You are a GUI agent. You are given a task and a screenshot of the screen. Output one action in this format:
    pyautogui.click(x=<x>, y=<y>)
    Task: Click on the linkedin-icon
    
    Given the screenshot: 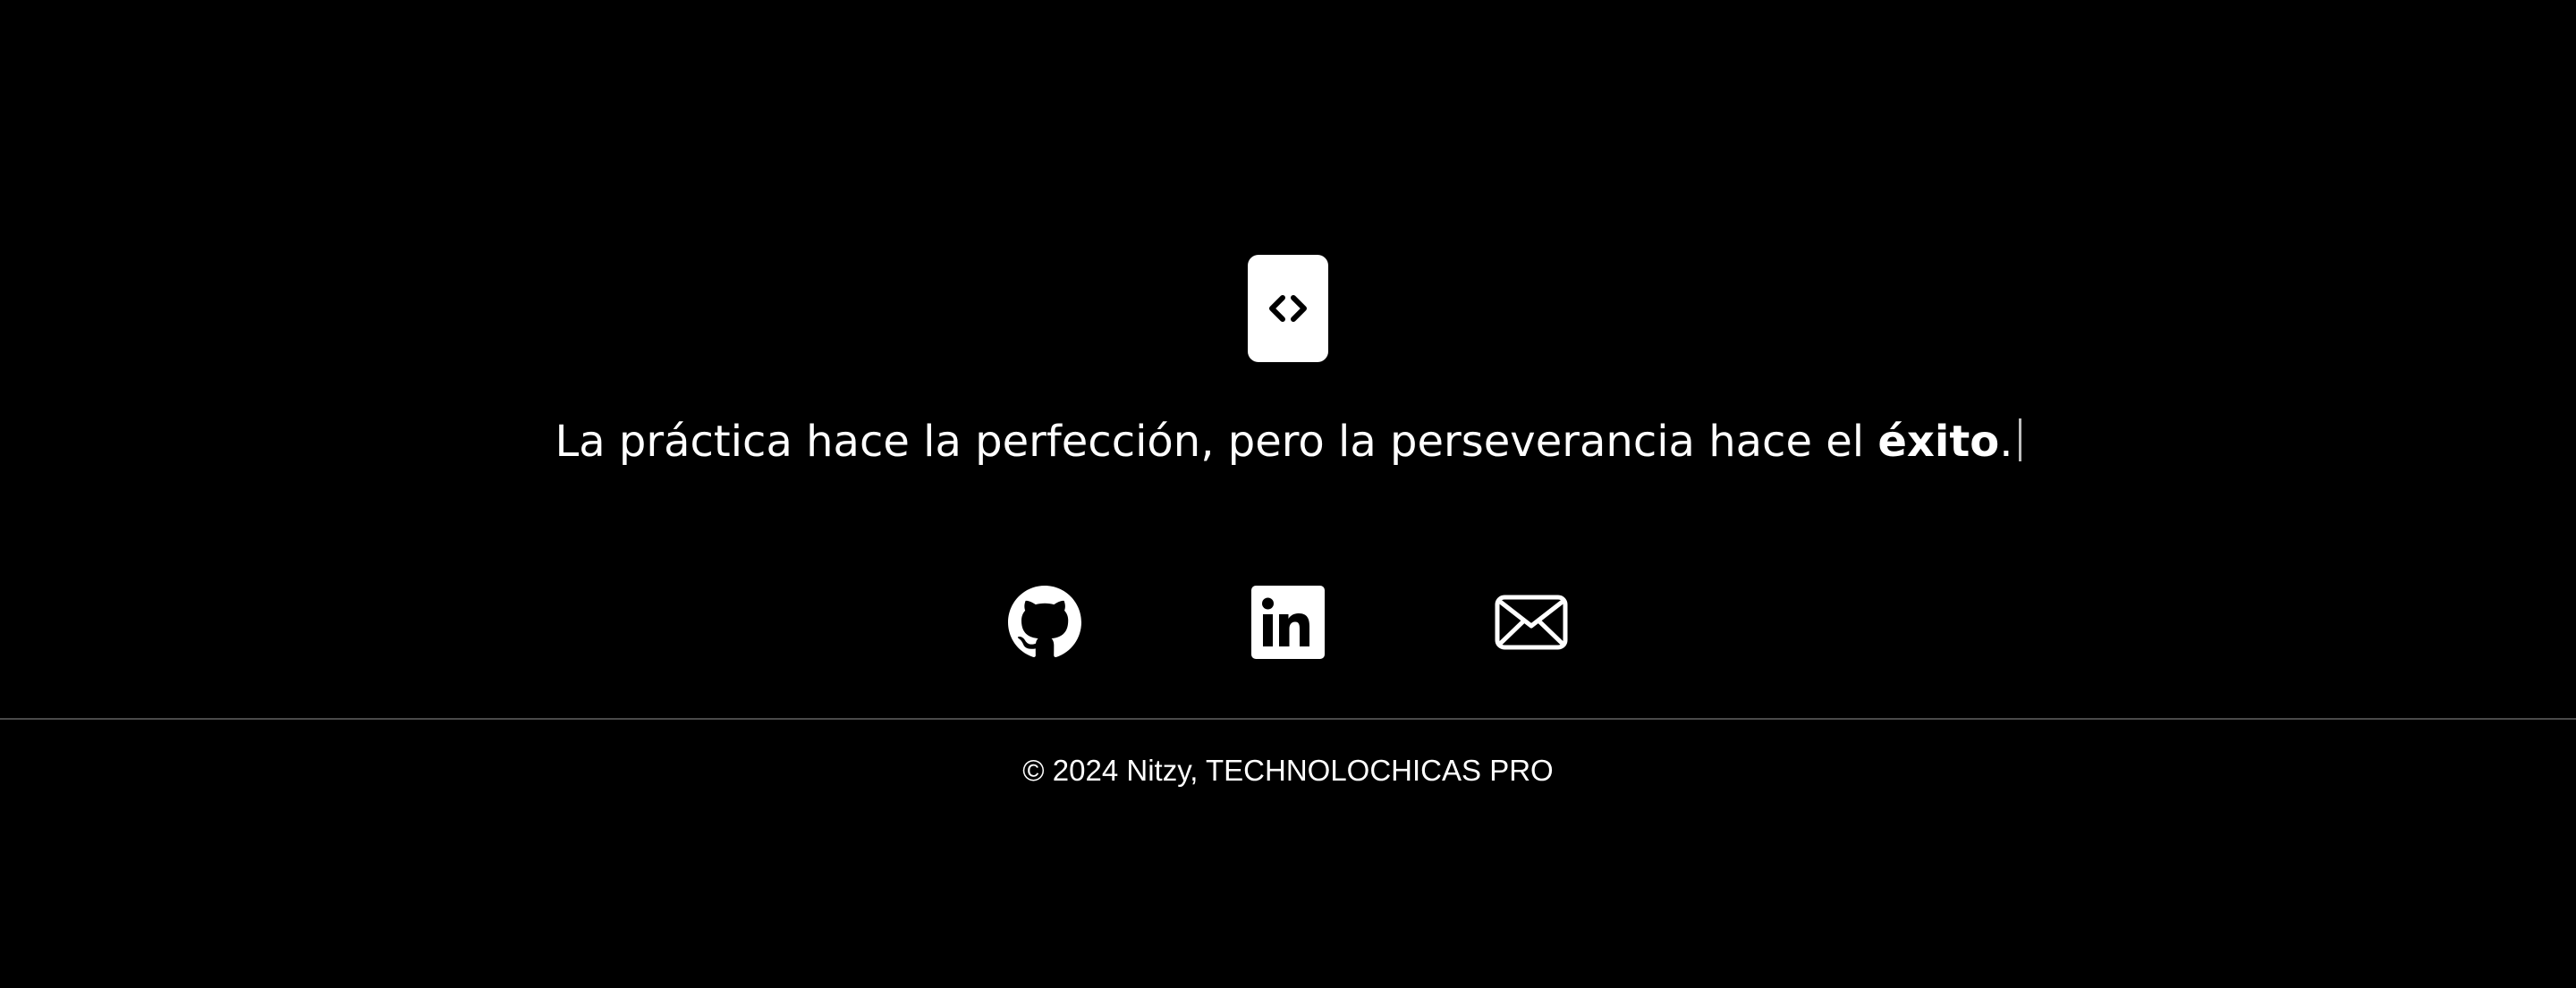 What is the action you would take?
    pyautogui.click(x=1288, y=622)
    